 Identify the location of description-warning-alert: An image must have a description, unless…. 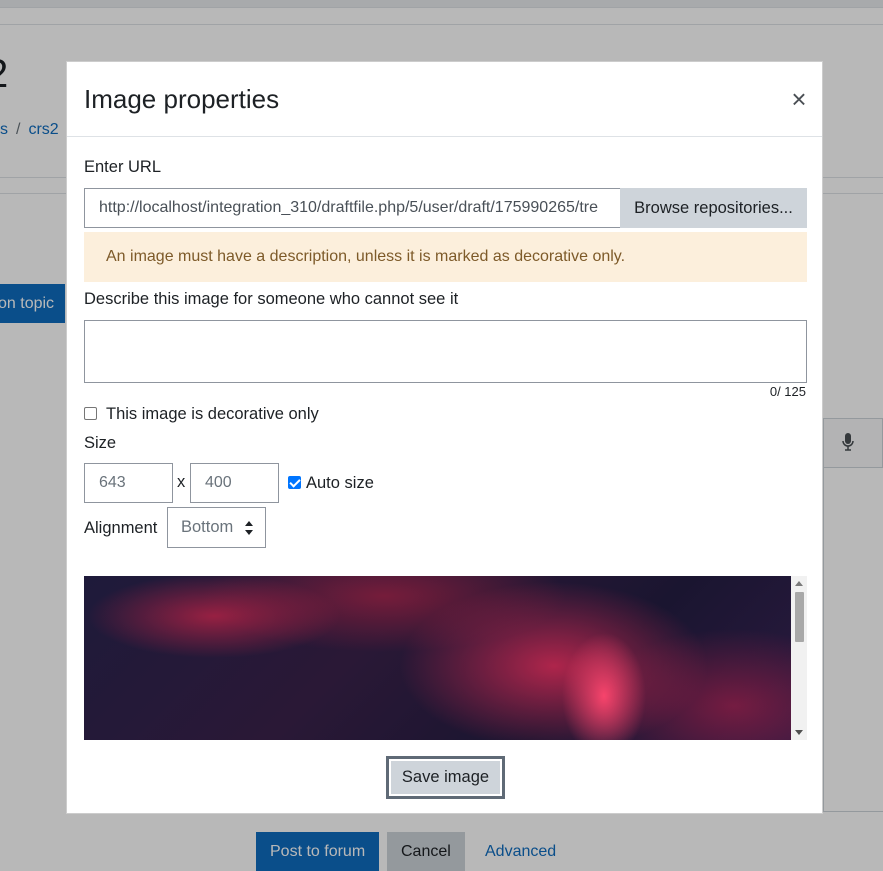
(445, 257).